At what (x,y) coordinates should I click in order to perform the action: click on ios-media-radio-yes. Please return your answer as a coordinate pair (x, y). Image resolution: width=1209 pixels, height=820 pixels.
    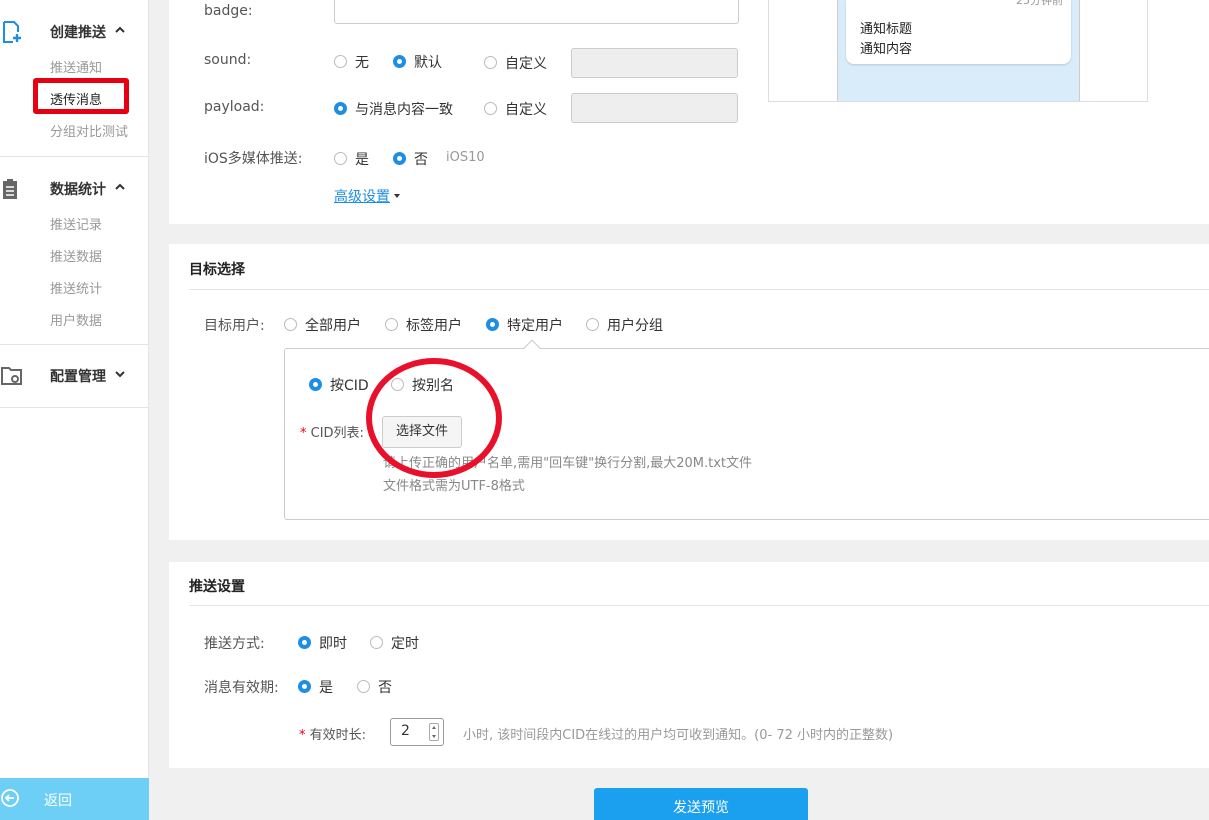
    Looking at the image, I should click on (340, 158).